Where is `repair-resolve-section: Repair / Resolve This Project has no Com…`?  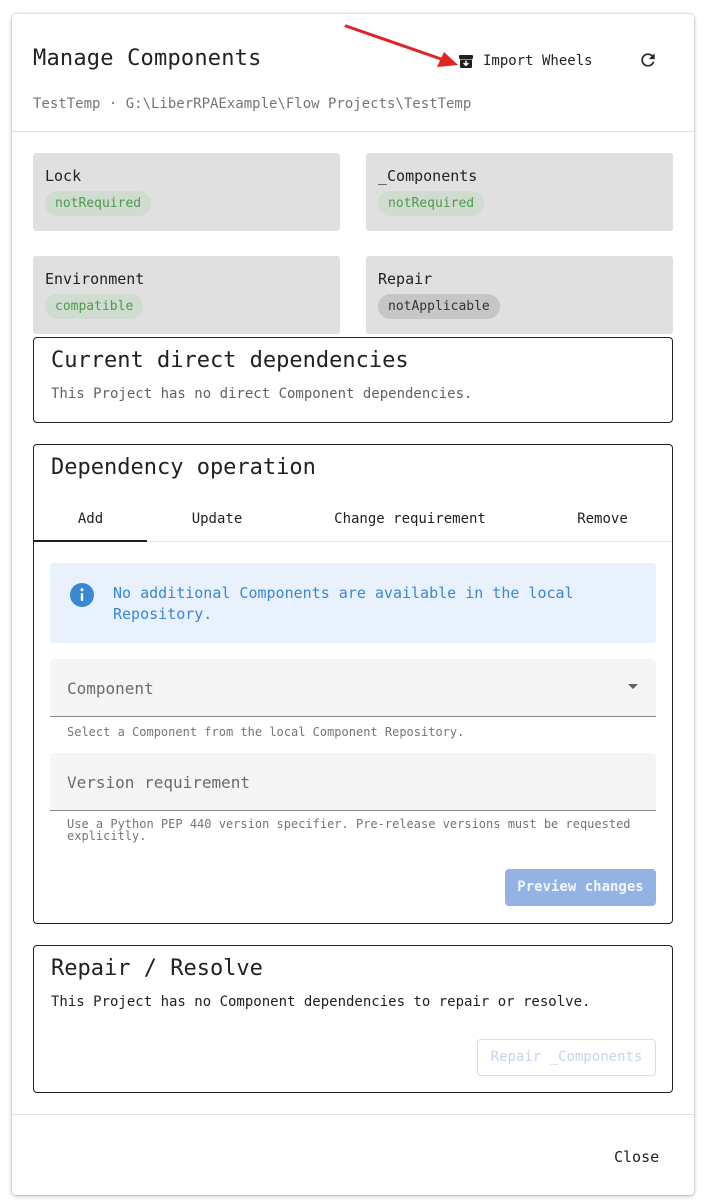
repair-resolve-section: Repair / Resolve This Project has no Com… is located at coordinates (353, 1019).